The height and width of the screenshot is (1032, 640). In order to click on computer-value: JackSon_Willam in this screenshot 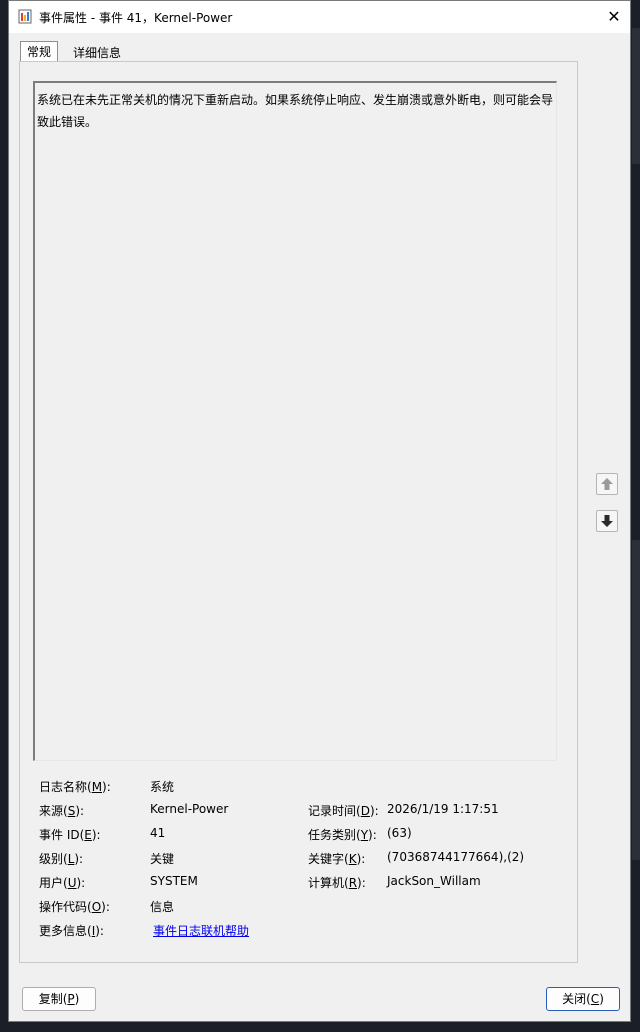, I will do `click(434, 881)`.